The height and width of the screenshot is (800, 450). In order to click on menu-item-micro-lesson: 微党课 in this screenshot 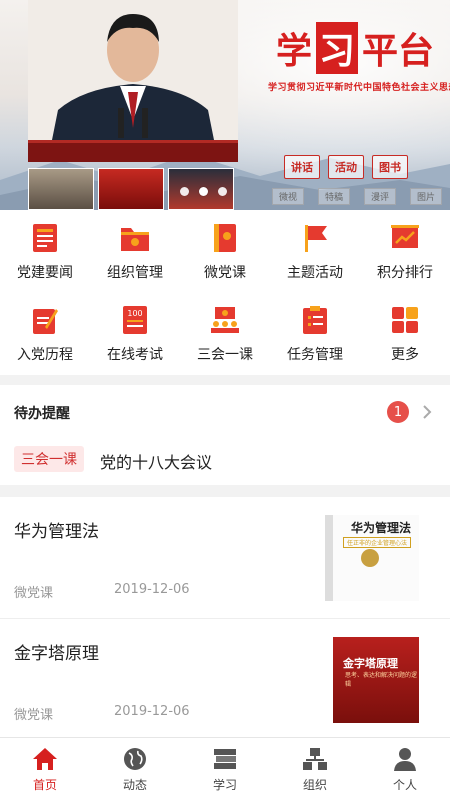, I will do `click(225, 251)`.